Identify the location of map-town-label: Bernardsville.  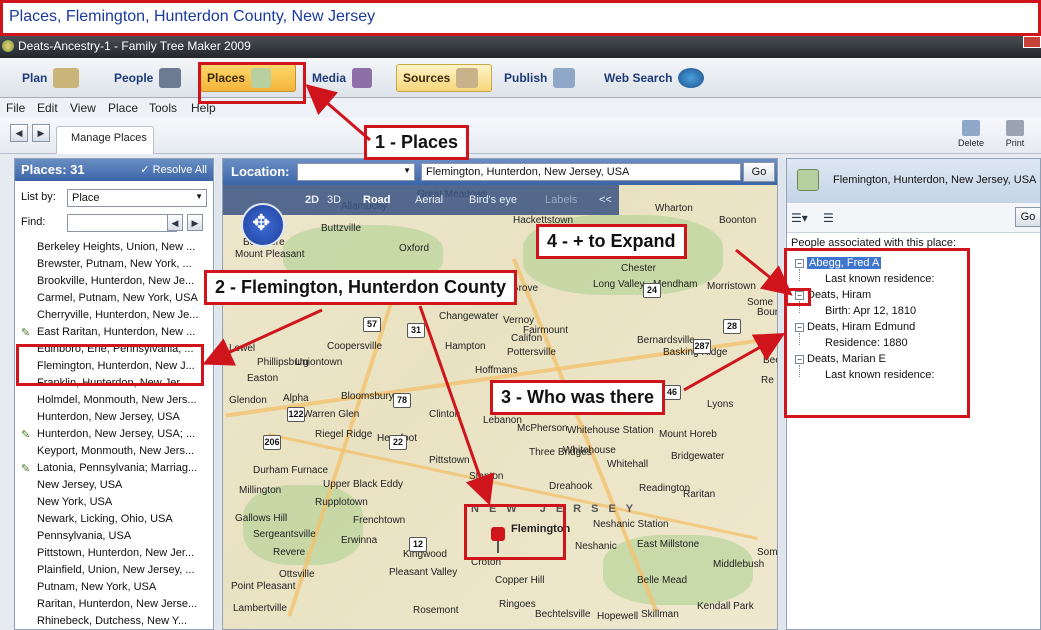
(666, 340).